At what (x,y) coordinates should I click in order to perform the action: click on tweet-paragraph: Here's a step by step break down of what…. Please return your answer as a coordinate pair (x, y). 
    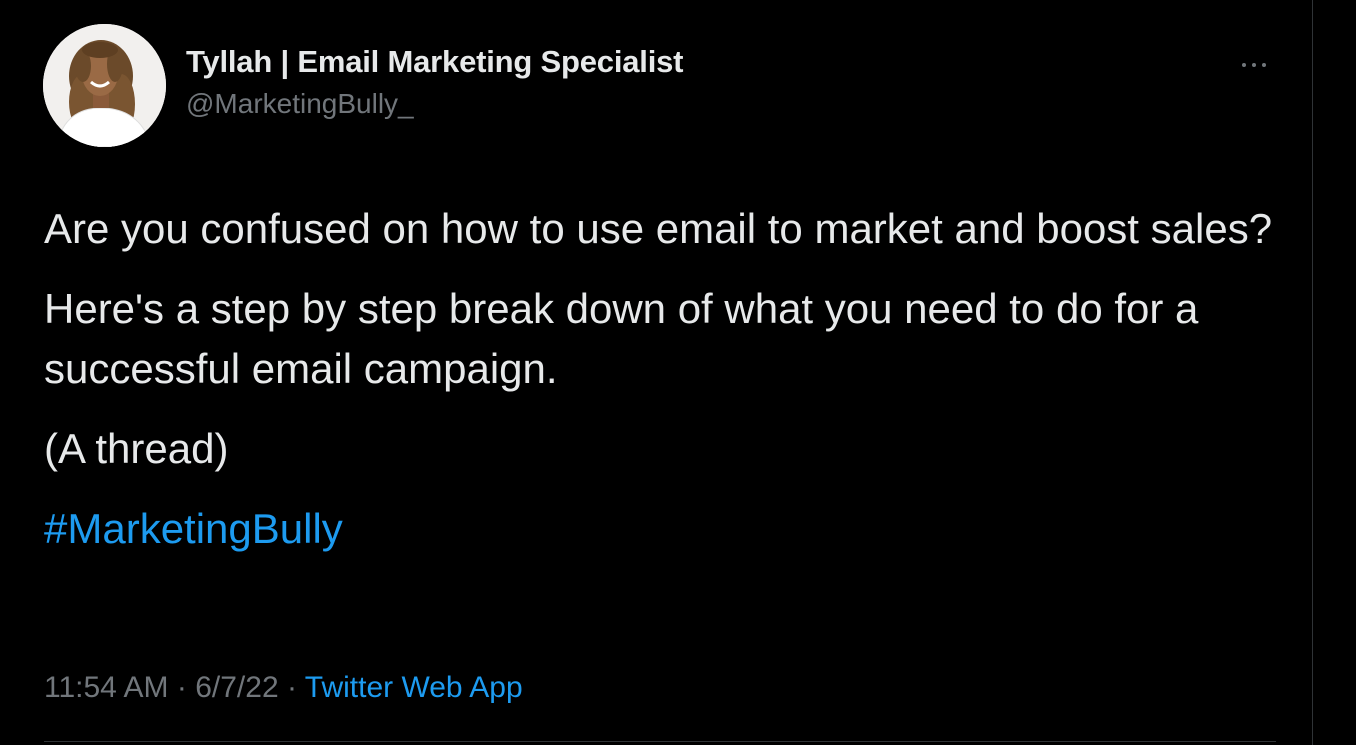
    Looking at the image, I should click on (621, 338).